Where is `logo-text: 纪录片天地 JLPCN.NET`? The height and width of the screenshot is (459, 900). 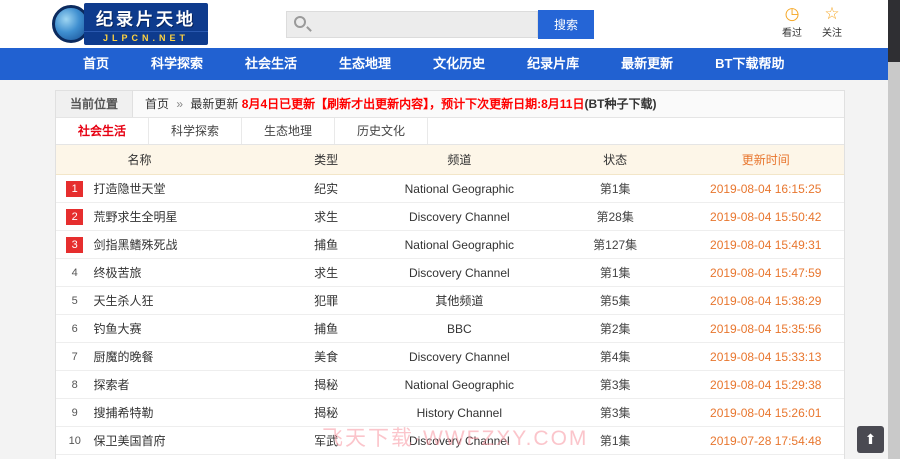
logo-text: 纪录片天地 JLPCN.NET is located at coordinates (146, 24).